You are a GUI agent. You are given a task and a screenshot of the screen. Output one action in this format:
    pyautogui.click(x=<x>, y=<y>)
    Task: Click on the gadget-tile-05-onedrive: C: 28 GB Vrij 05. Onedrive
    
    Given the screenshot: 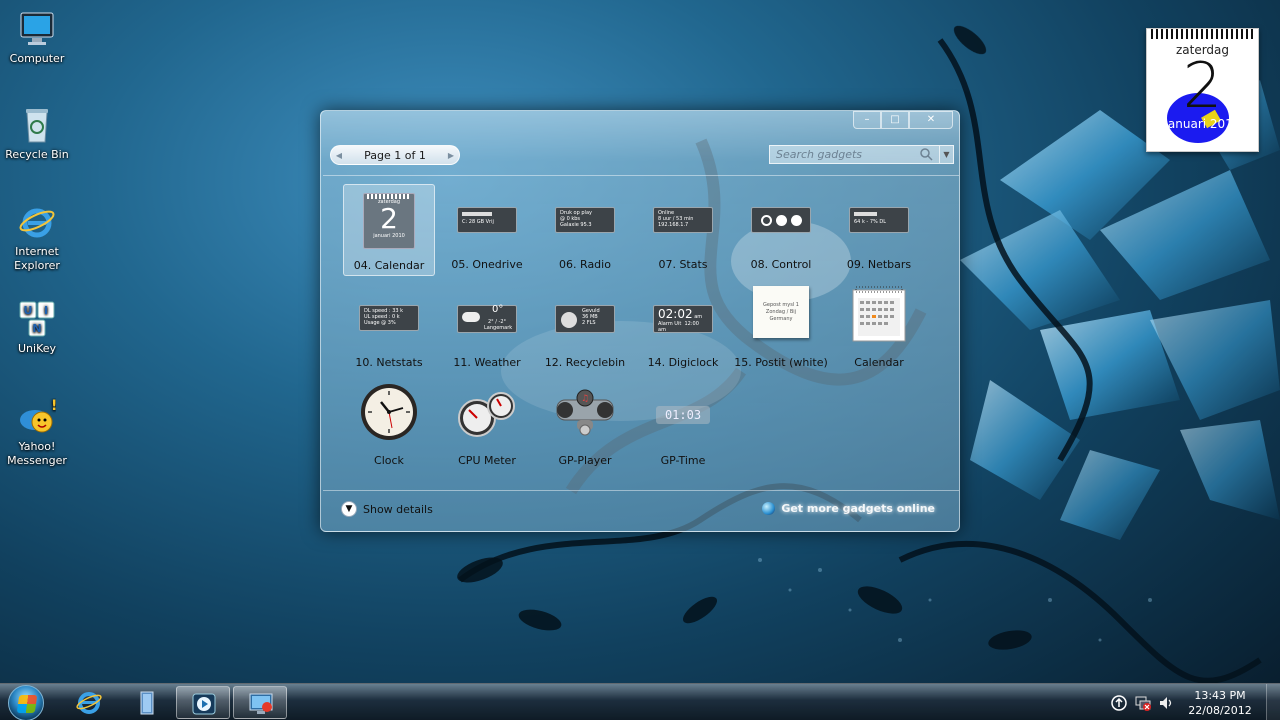 What is the action you would take?
    pyautogui.click(x=487, y=230)
    